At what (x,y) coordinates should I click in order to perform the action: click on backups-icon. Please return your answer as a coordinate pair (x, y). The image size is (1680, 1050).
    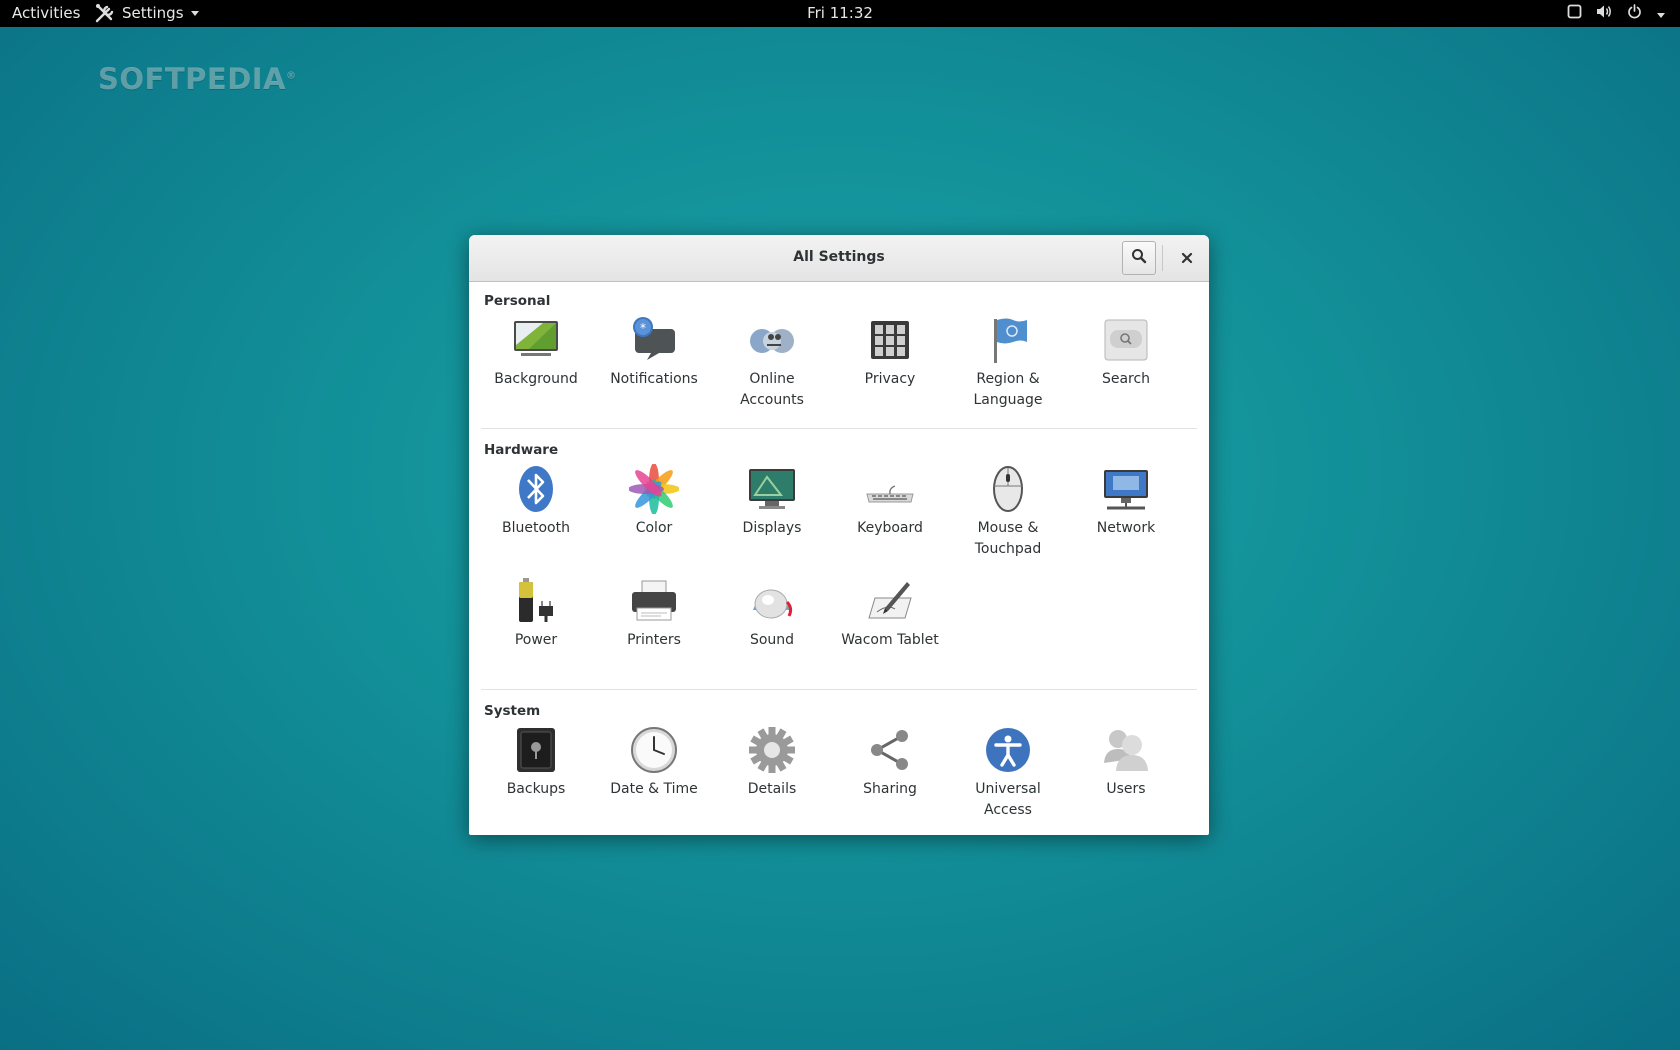
    Looking at the image, I should click on (536, 750).